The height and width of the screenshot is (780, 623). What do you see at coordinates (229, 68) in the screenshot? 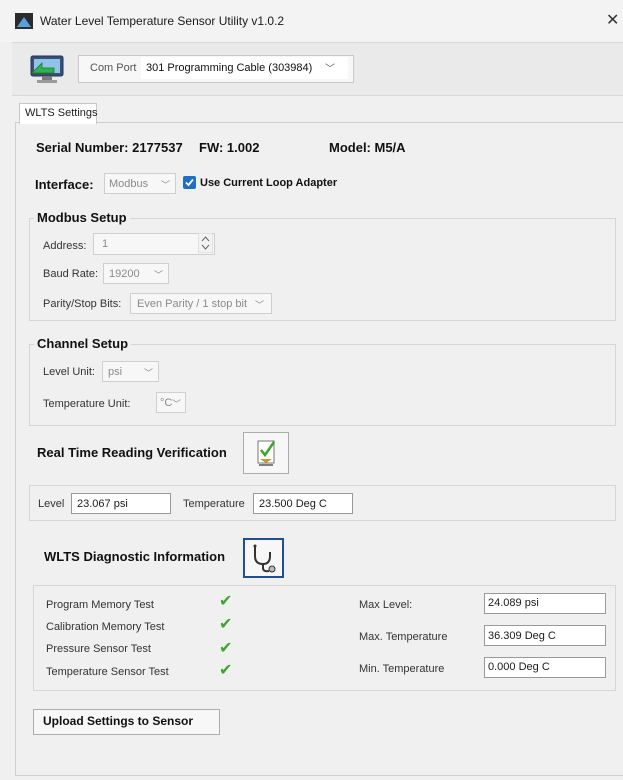
I see `com-port-value: 301 Programming Cable (303984)` at bounding box center [229, 68].